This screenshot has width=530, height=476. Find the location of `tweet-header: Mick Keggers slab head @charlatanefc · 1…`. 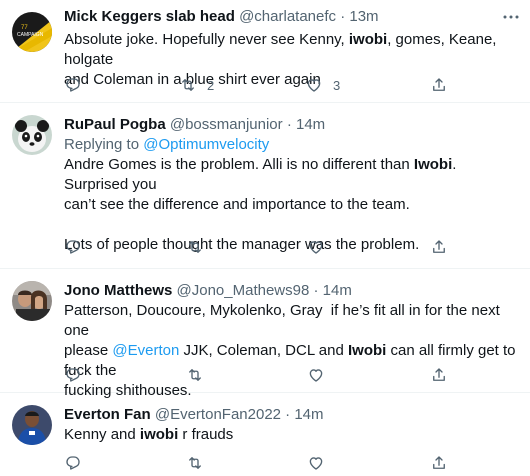

tweet-header: Mick Keggers slab head @charlatanefc · 1… is located at coordinates (292, 17).